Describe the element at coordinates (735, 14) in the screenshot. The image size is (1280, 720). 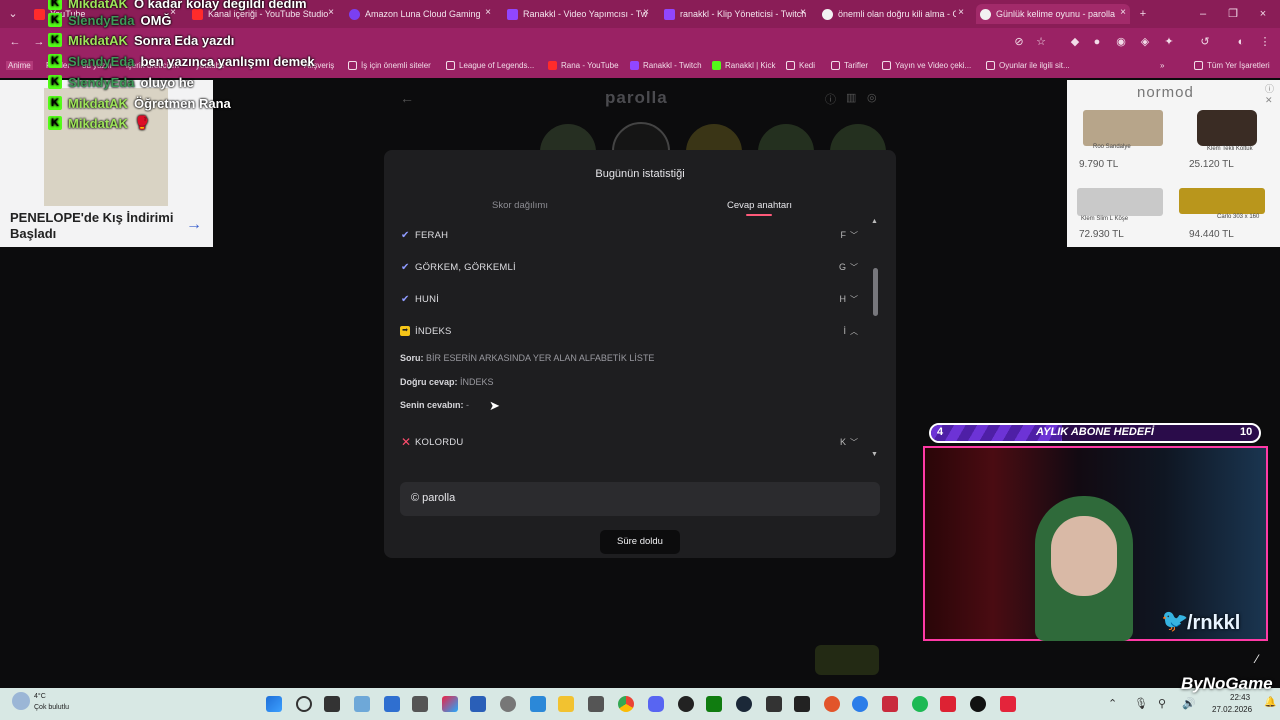
I see `tab-twitch-clips: ranakkl - Klip Yöneticisi - Twitch ×` at that location.